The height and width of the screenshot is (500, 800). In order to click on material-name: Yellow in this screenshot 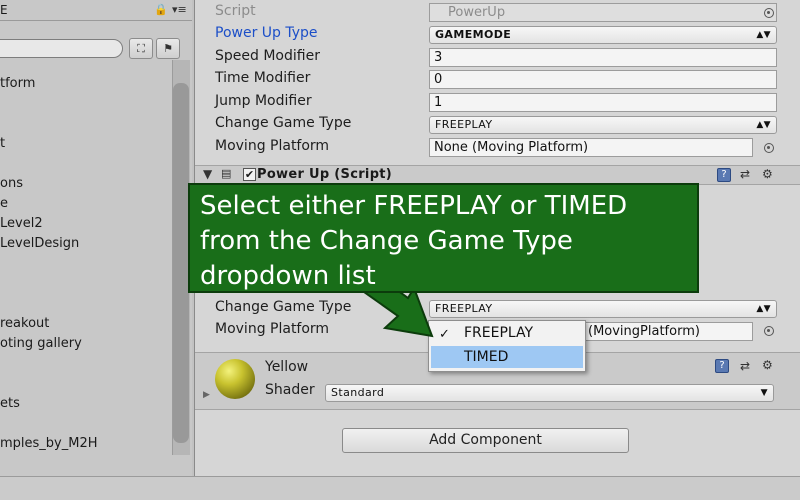, I will do `click(287, 367)`.